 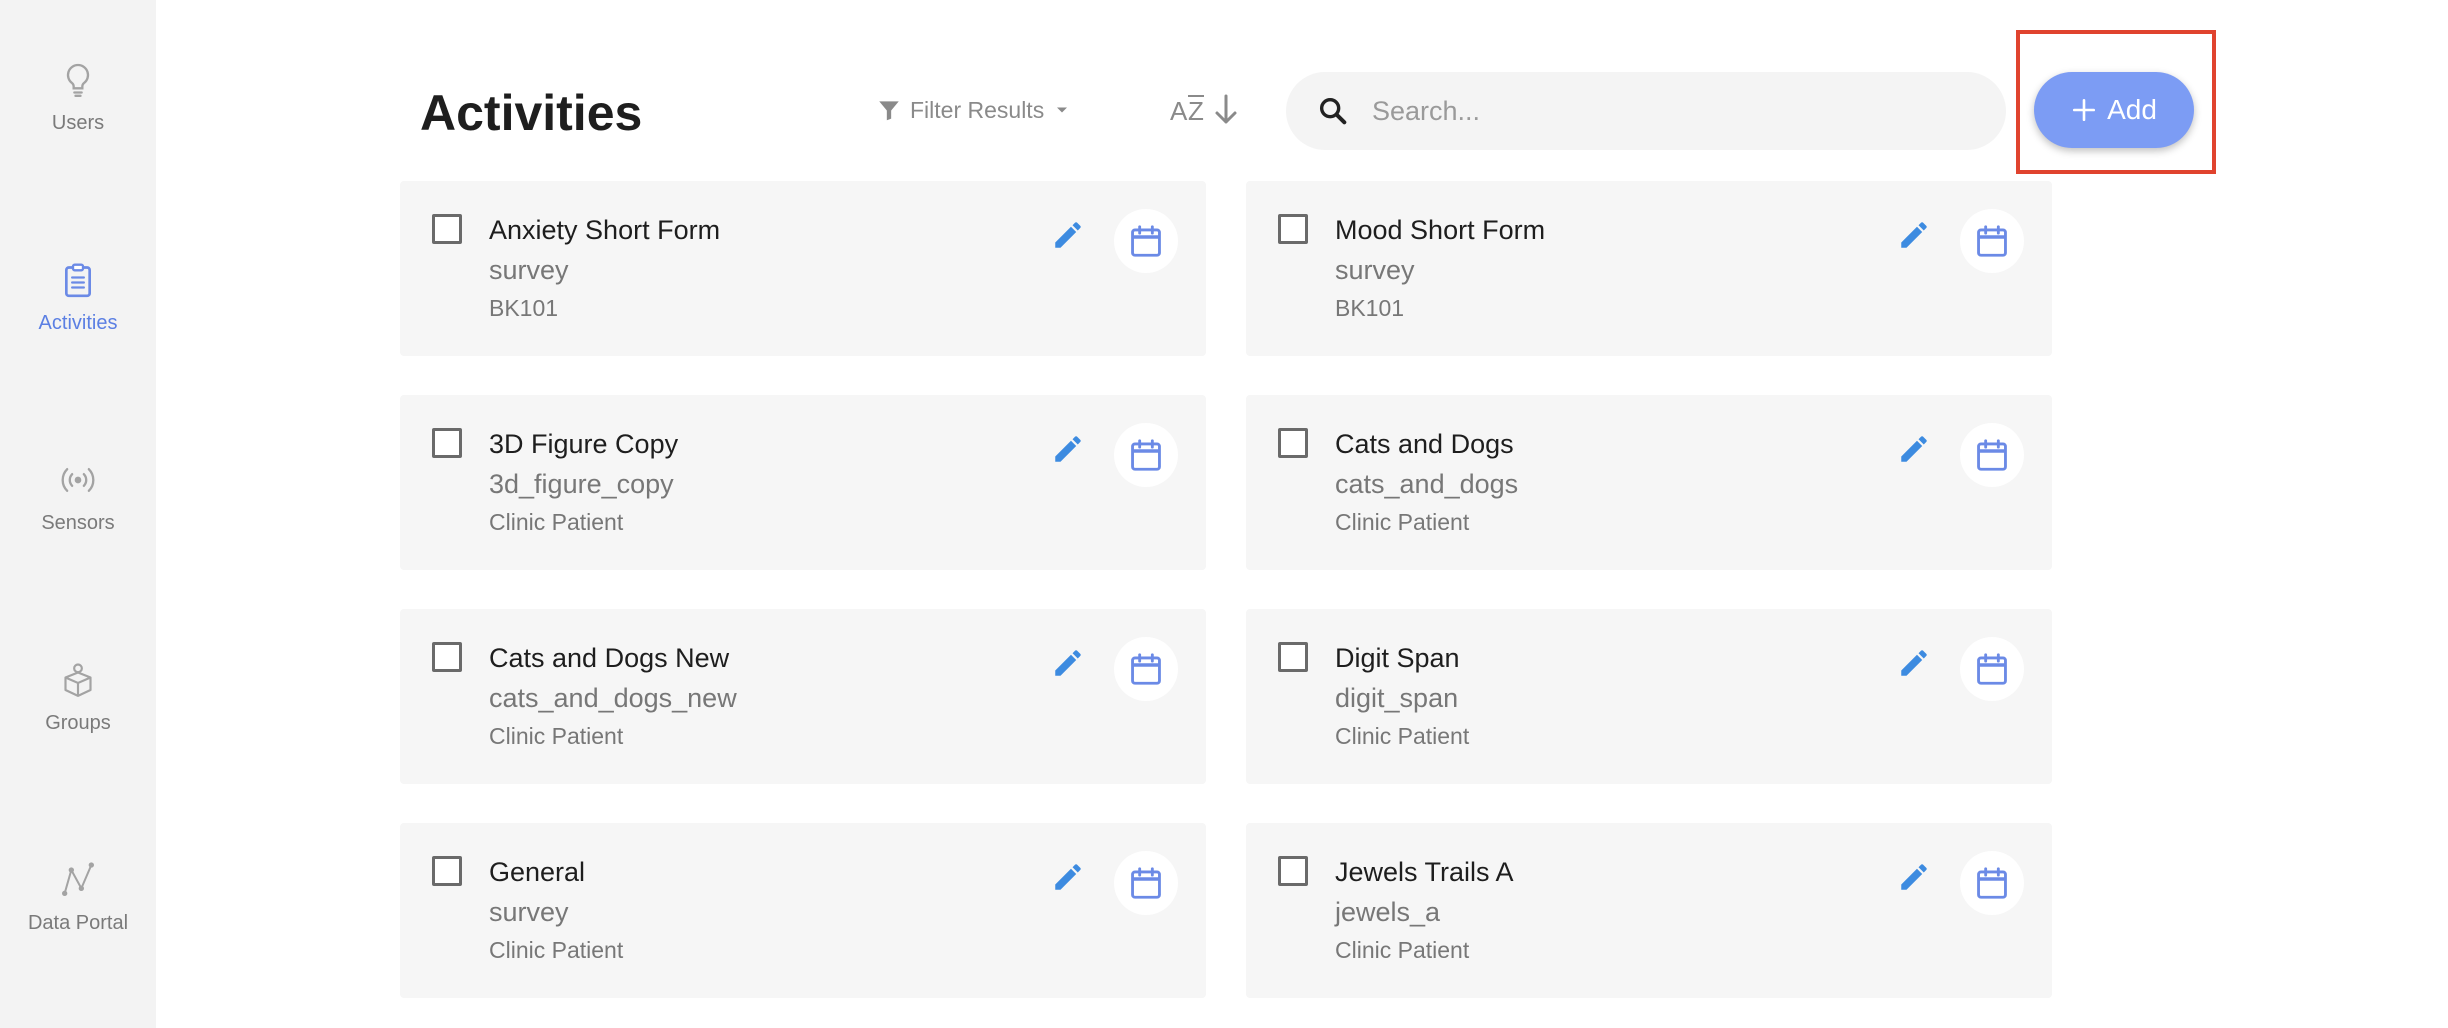 What do you see at coordinates (78, 923) in the screenshot?
I see `sidebar-item-label: Data Portal` at bounding box center [78, 923].